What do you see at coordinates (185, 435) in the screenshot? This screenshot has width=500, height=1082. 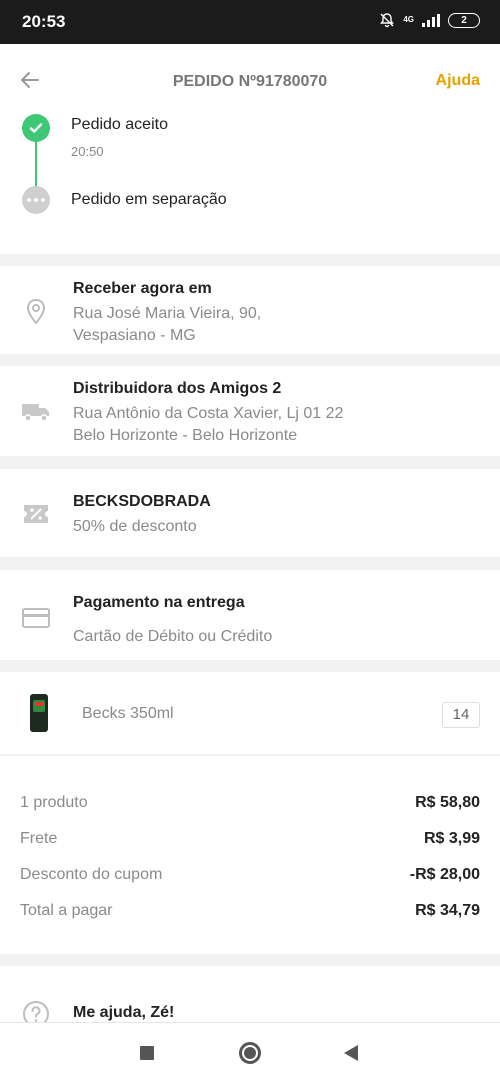 I see `store-address-line2: Belo Horizonte - Belo Horizonte` at bounding box center [185, 435].